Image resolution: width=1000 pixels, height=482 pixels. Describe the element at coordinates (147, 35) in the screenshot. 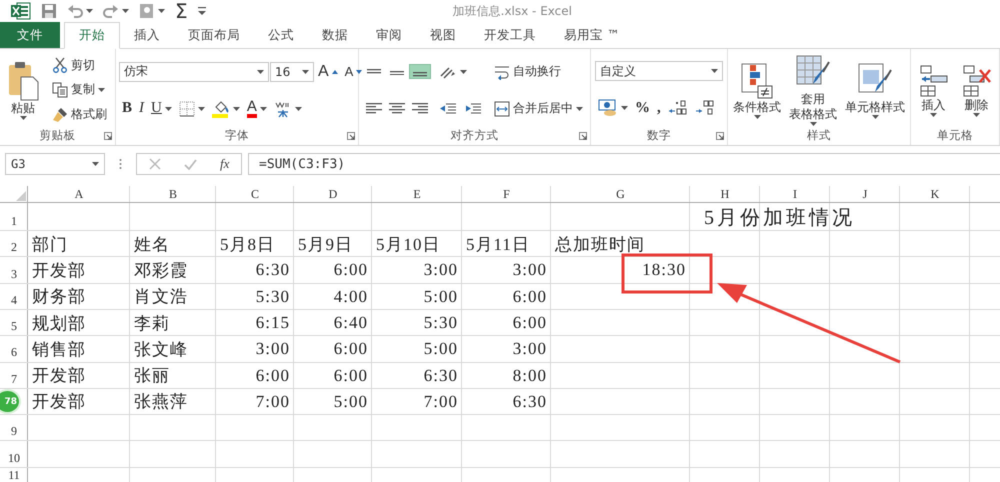

I see `ribbon-tab: 插入` at that location.